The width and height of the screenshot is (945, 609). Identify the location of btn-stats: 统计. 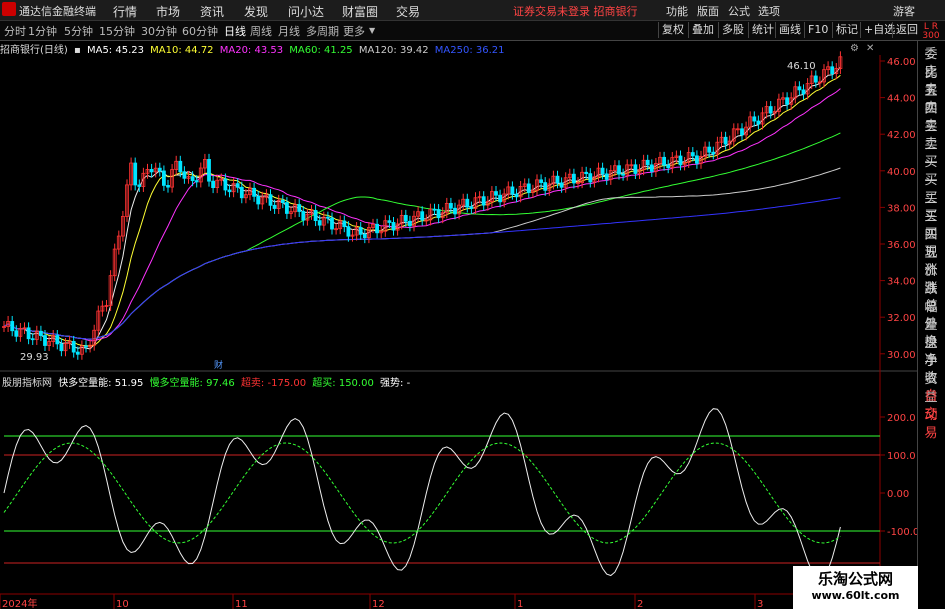
(762, 30).